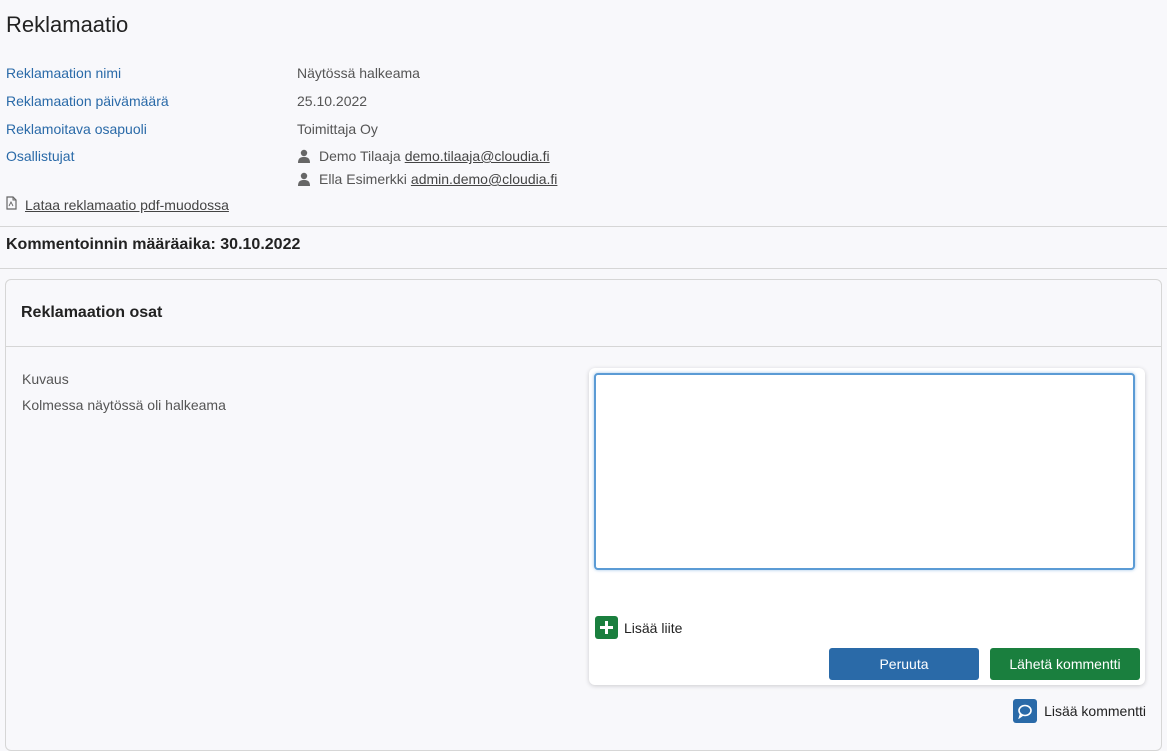 This screenshot has height=751, width=1167. Describe the element at coordinates (111, 244) in the screenshot. I see `deadline-label: Kommentoinnin määräaika:` at that location.